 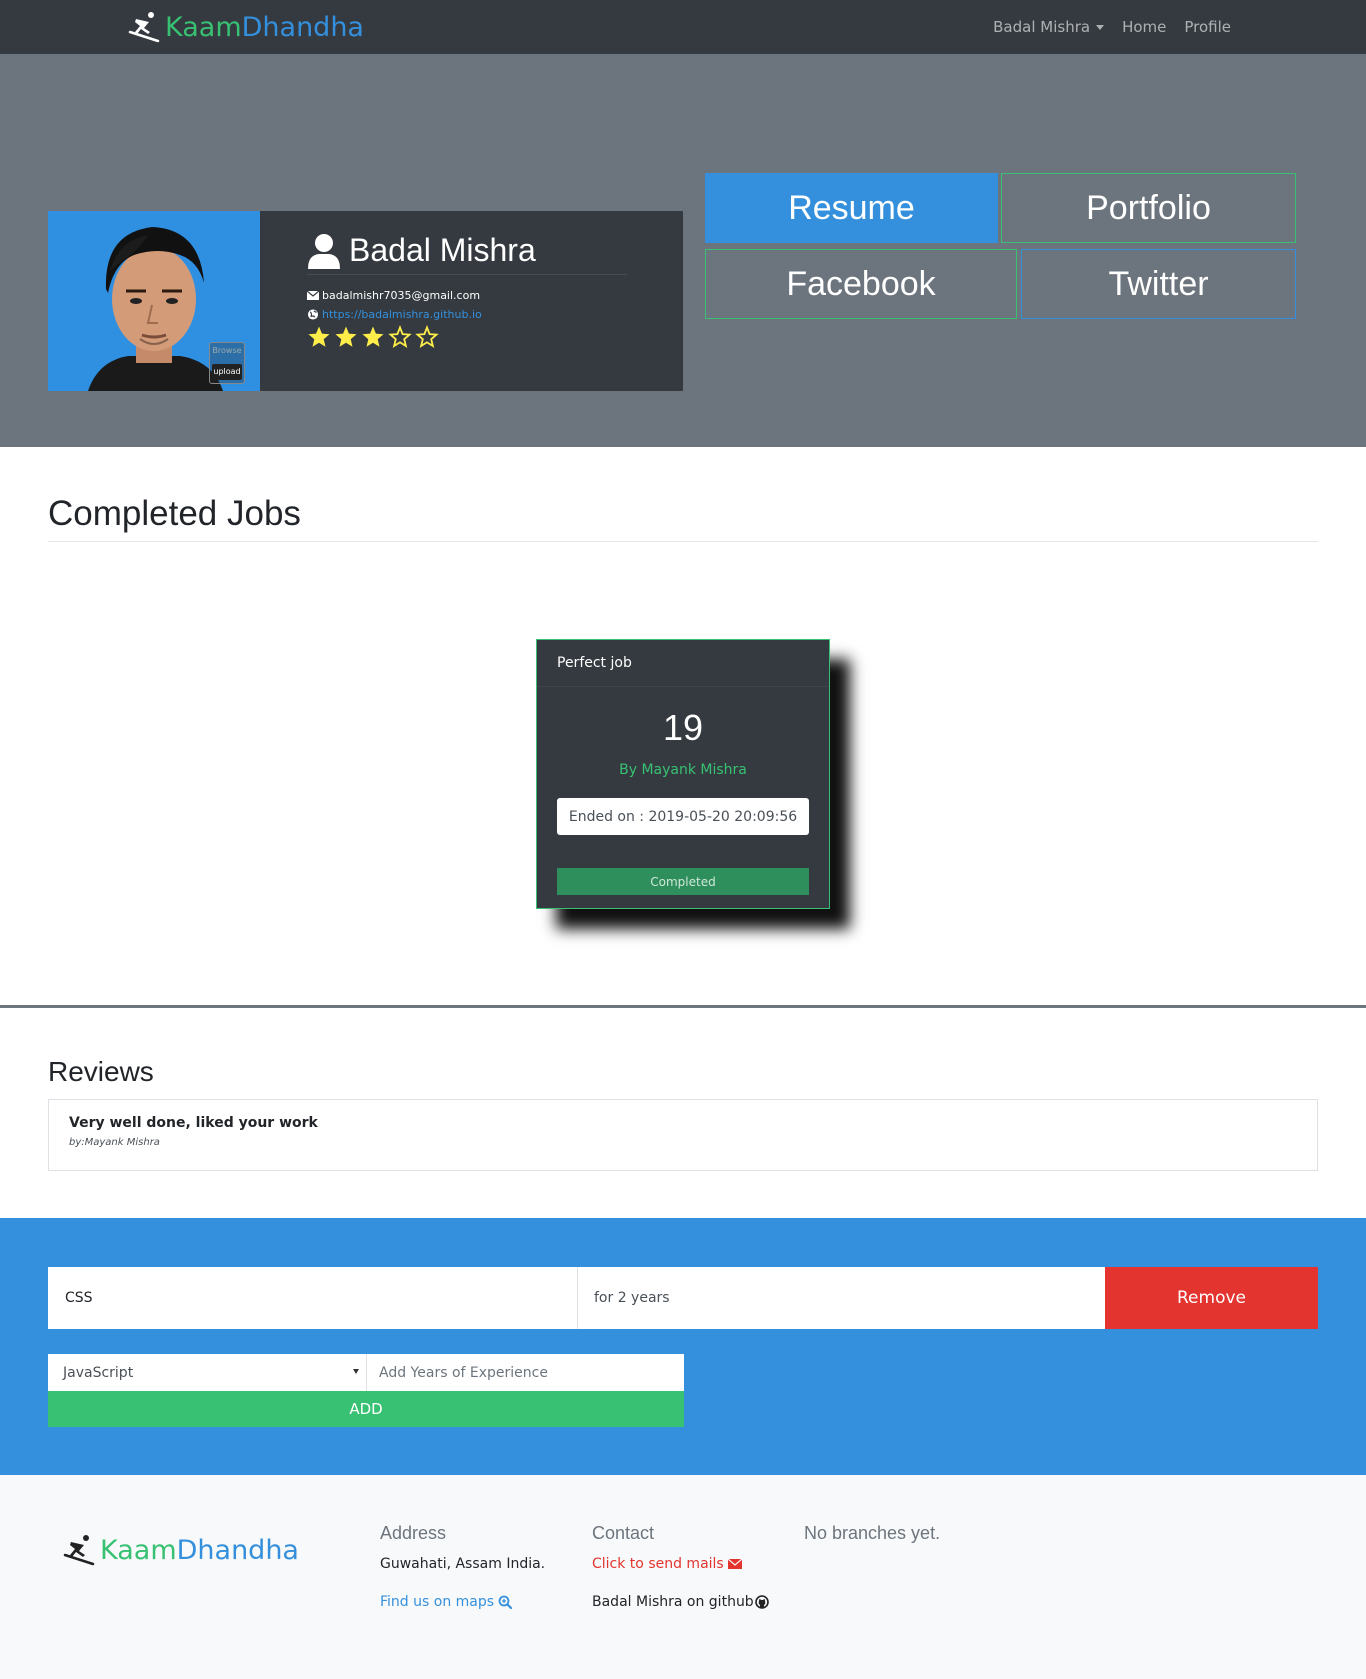 What do you see at coordinates (861, 284) in the screenshot?
I see `facebook-button: Facebook` at bounding box center [861, 284].